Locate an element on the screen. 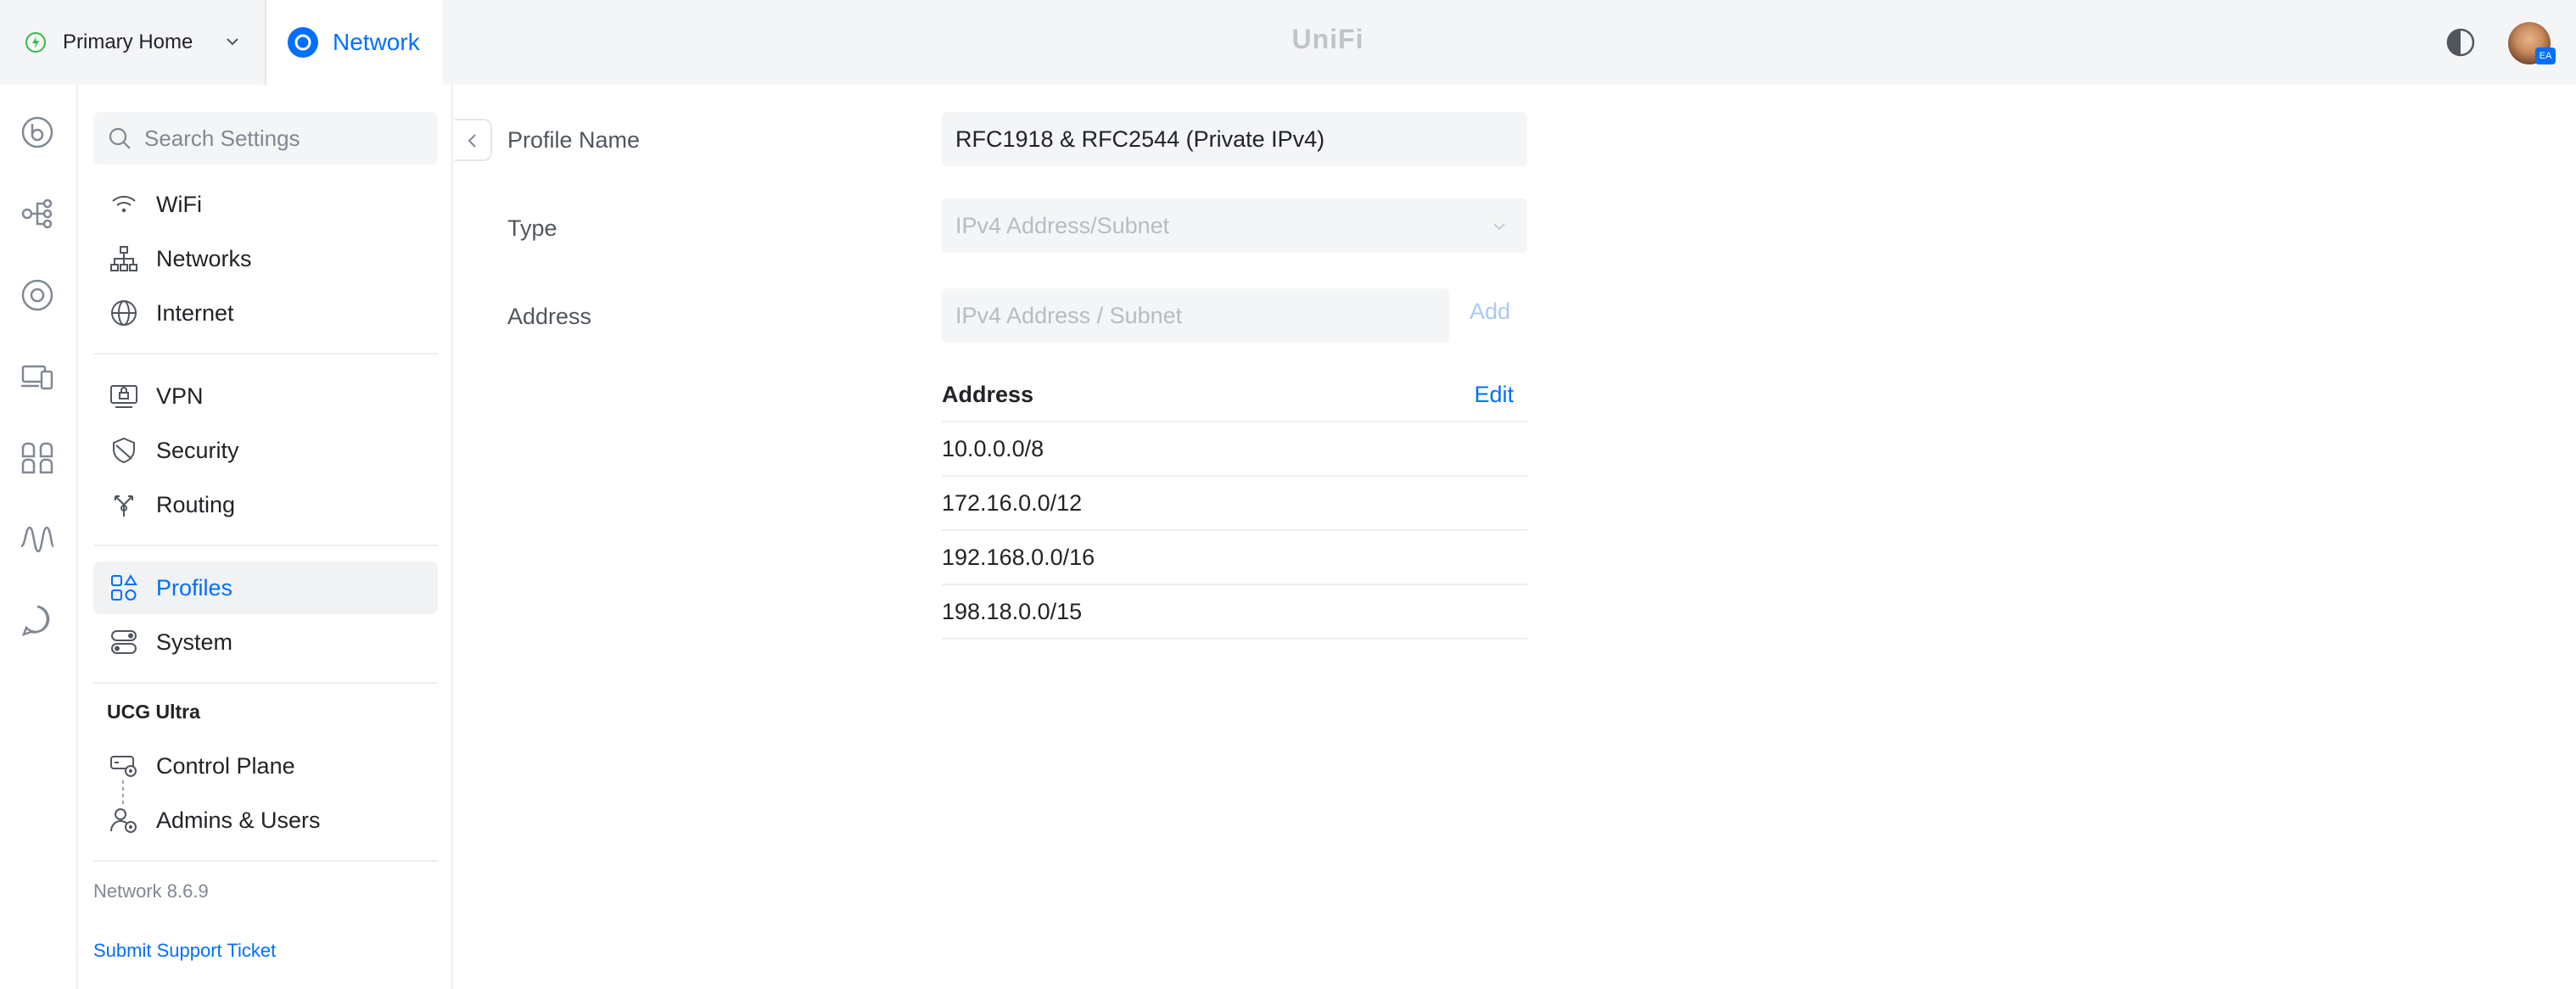 The image size is (2576, 989). avatar-badge: EA is located at coordinates (2545, 55).